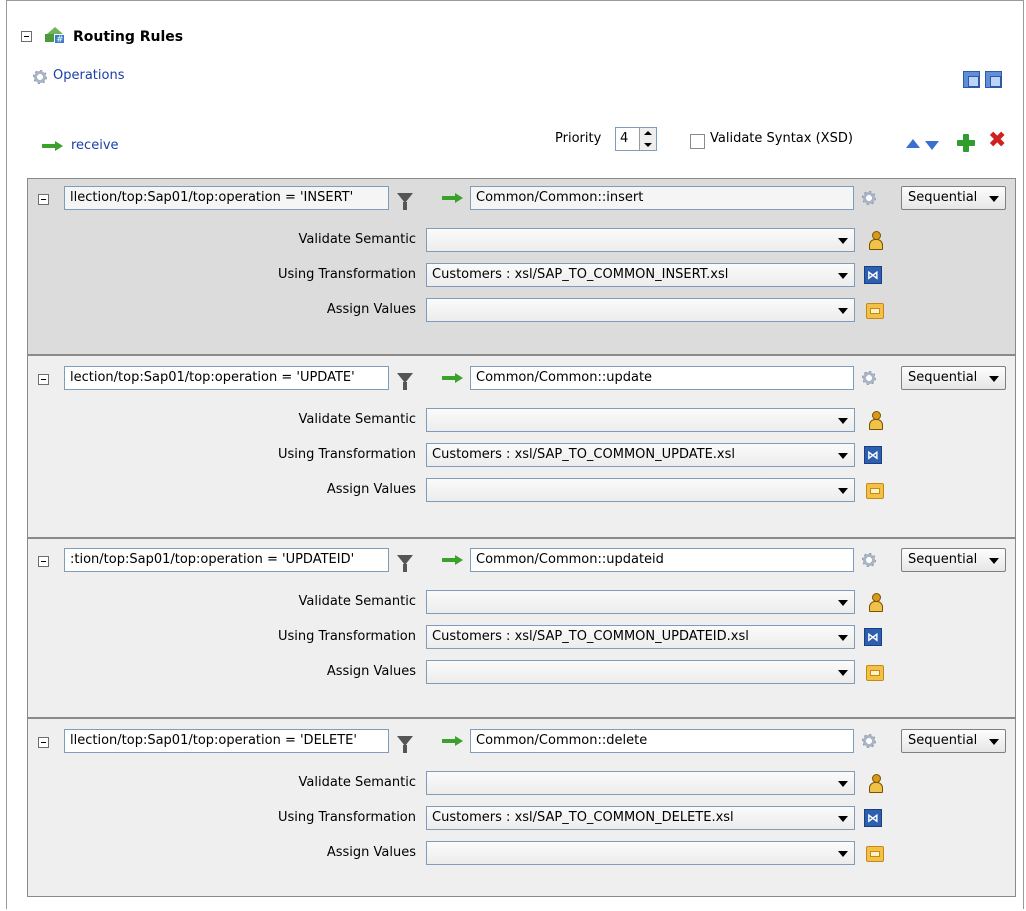  Describe the element at coordinates (584, 454) in the screenshot. I see `using-transformation-value: Customers : xsl/SAP_TO_COMMON_UPDATE.xsl` at that location.